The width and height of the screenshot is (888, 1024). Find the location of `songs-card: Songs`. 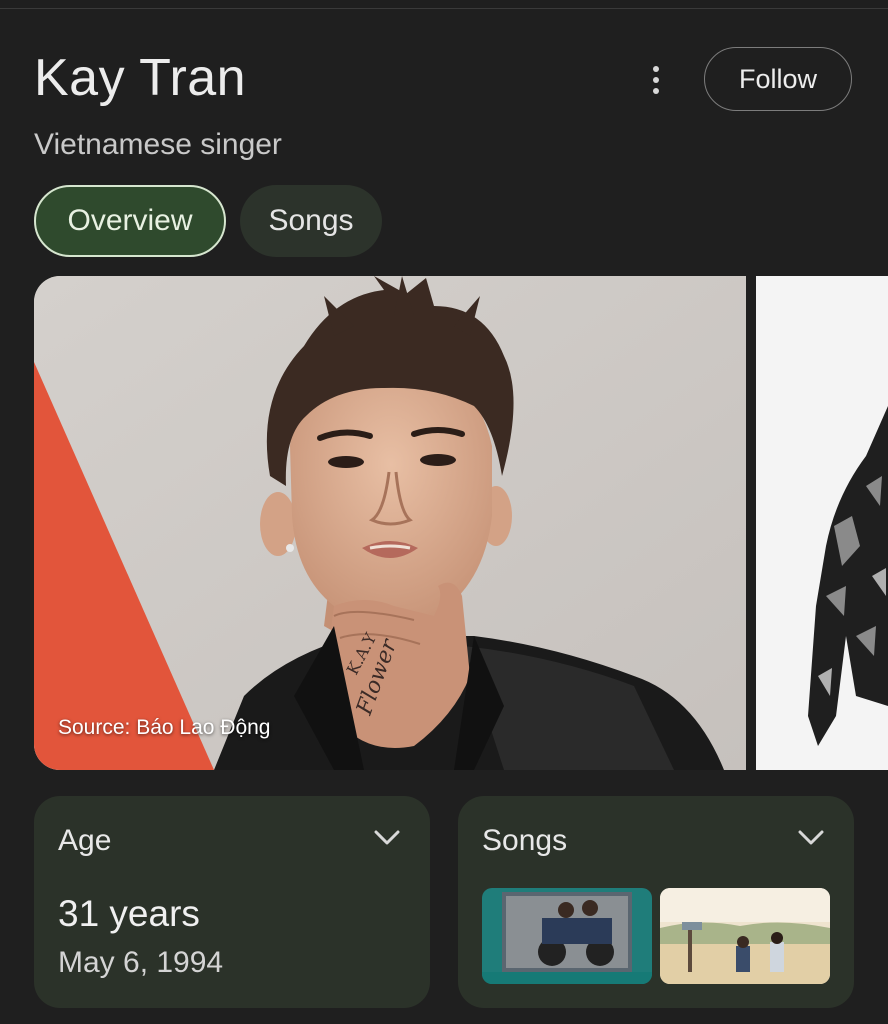

songs-card: Songs is located at coordinates (656, 902).